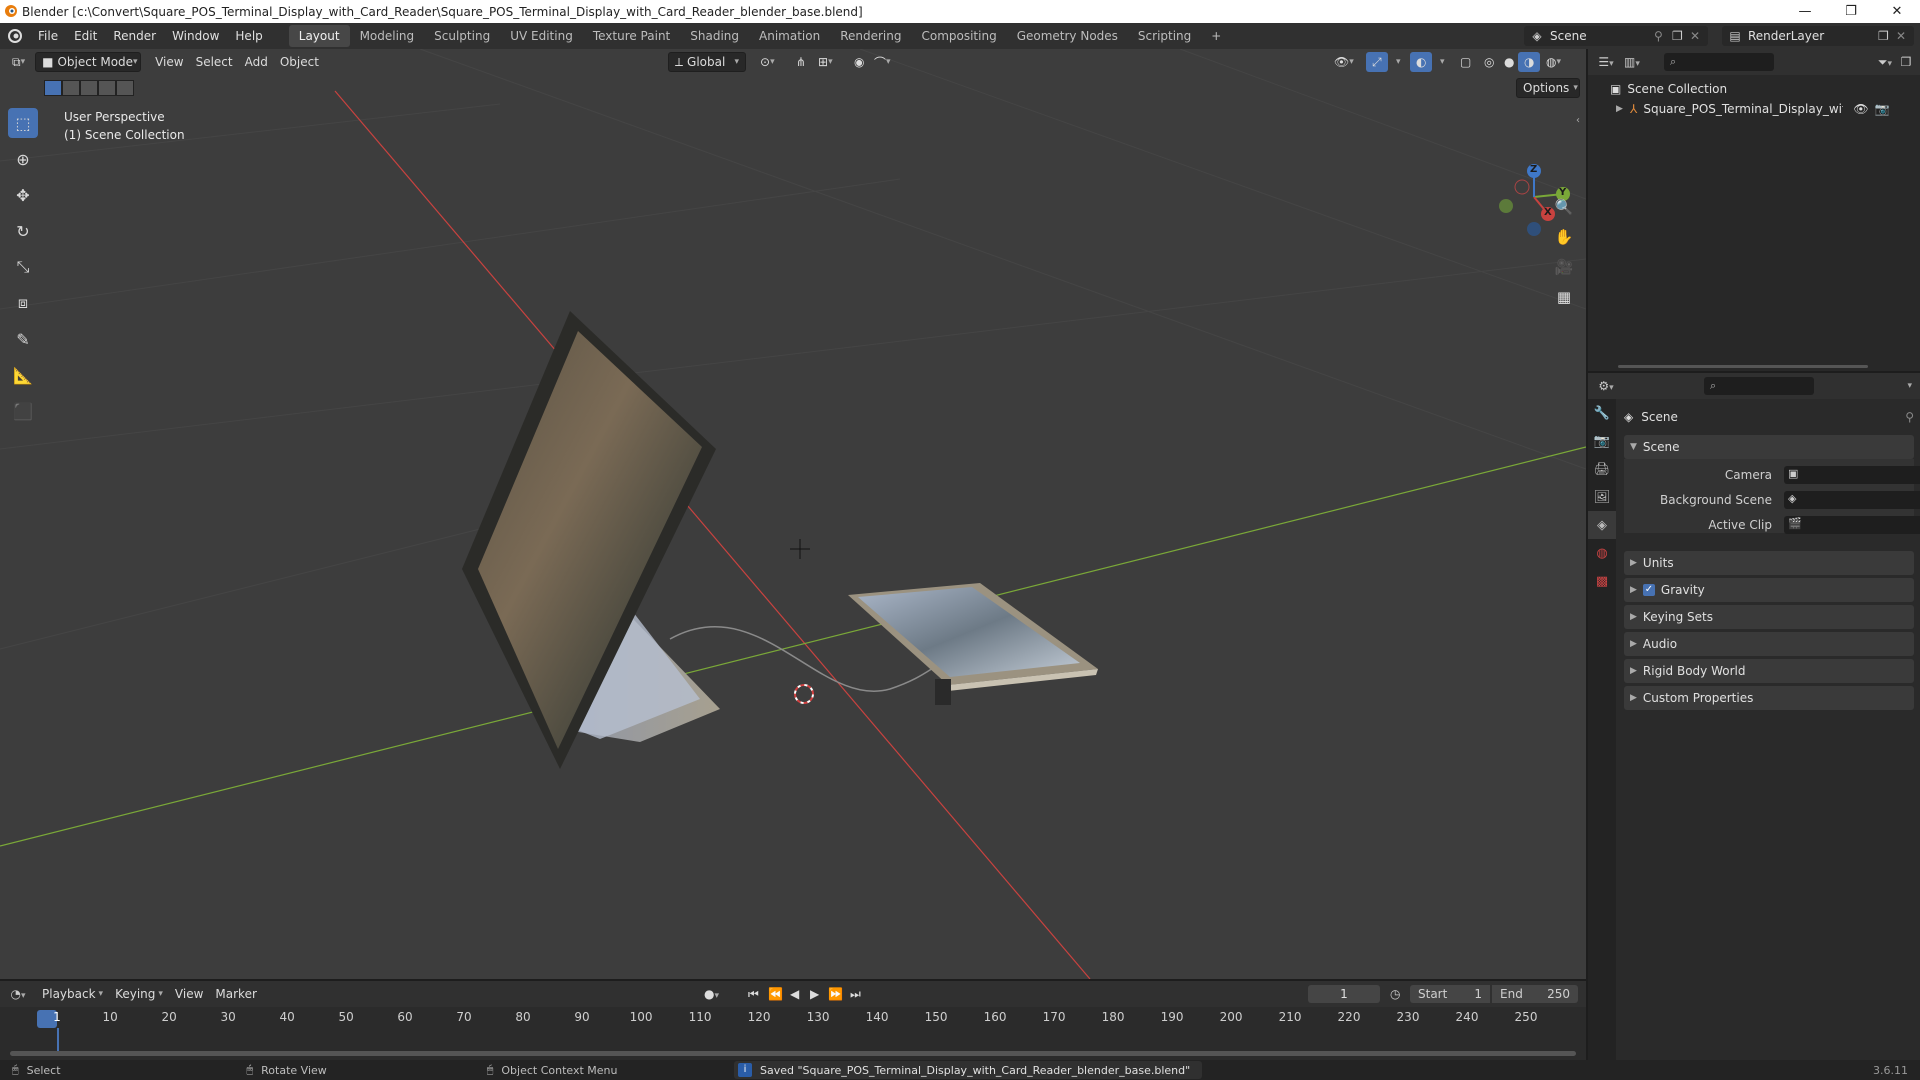  What do you see at coordinates (1769, 563) in the screenshot?
I see `units-panel-header: ▶ Units` at bounding box center [1769, 563].